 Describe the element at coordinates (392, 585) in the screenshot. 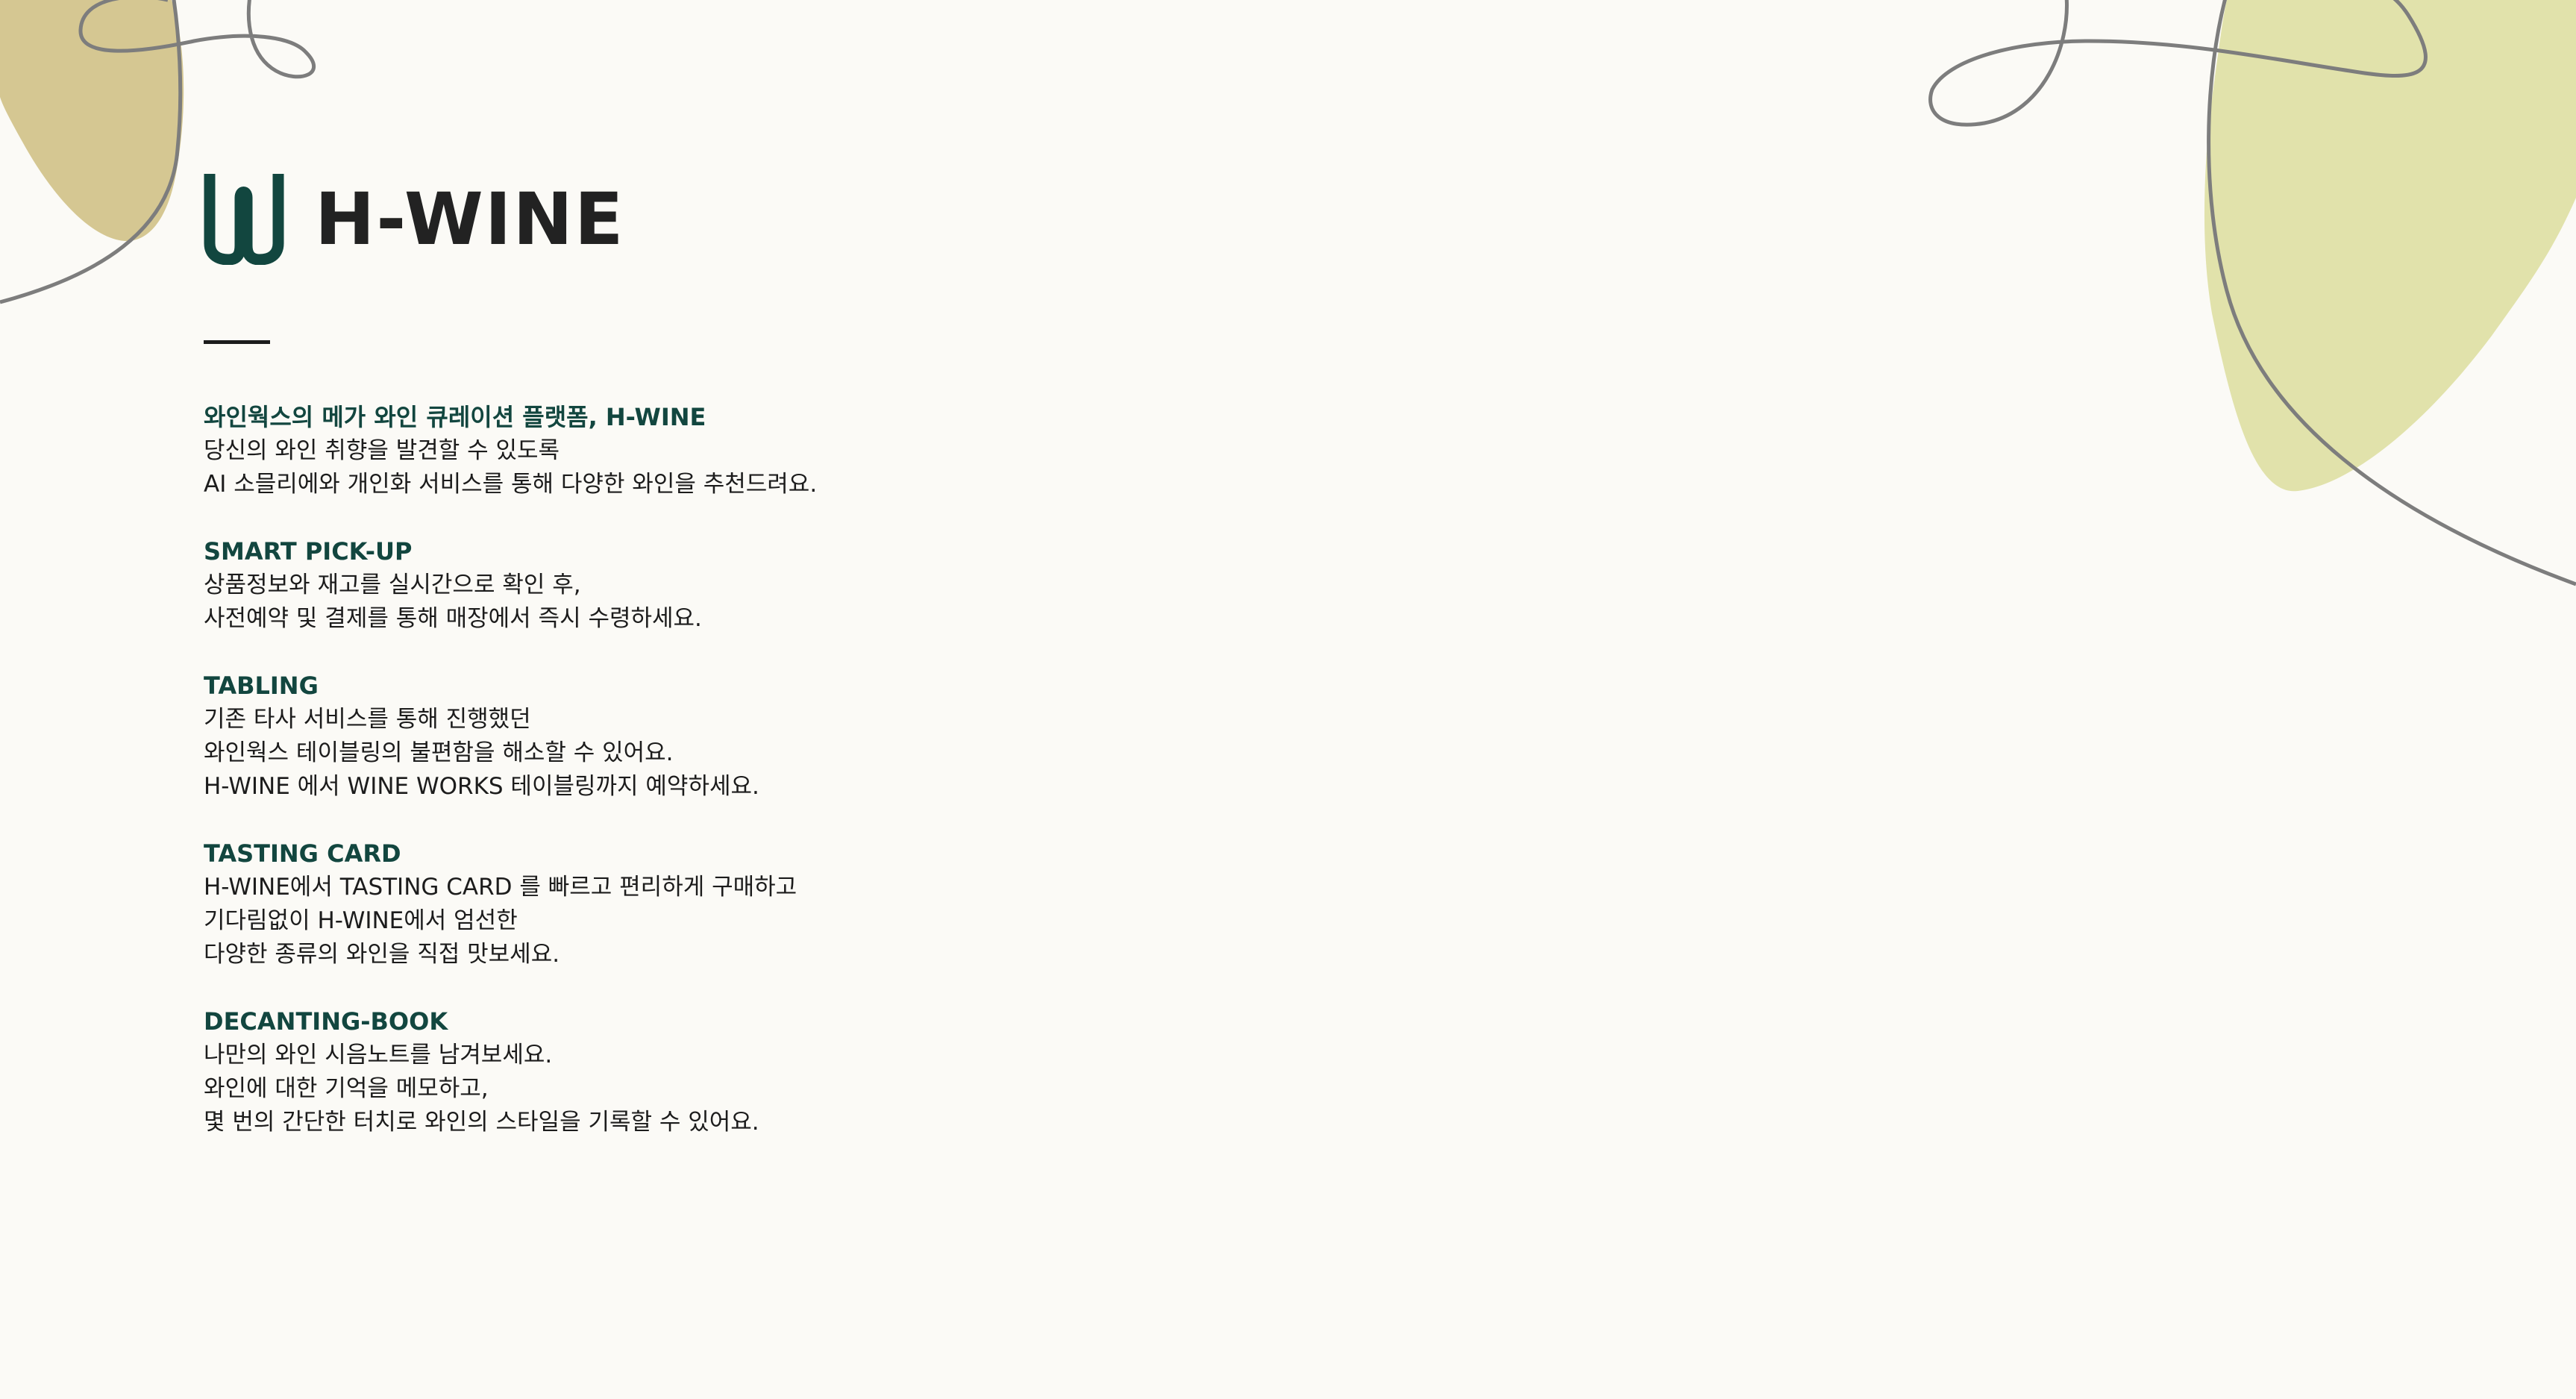

I see `section-text: 상품정보와 재고를 실시간으로 확인 후,` at that location.